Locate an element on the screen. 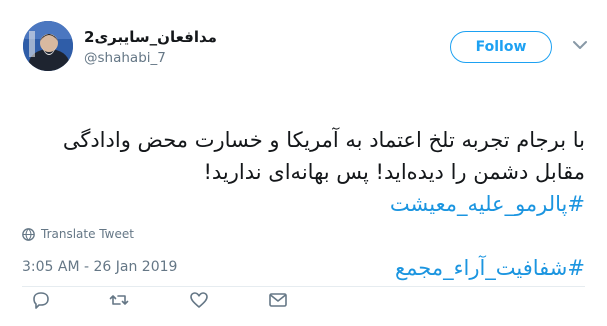  translate-label: Translate Tweet is located at coordinates (87, 234).